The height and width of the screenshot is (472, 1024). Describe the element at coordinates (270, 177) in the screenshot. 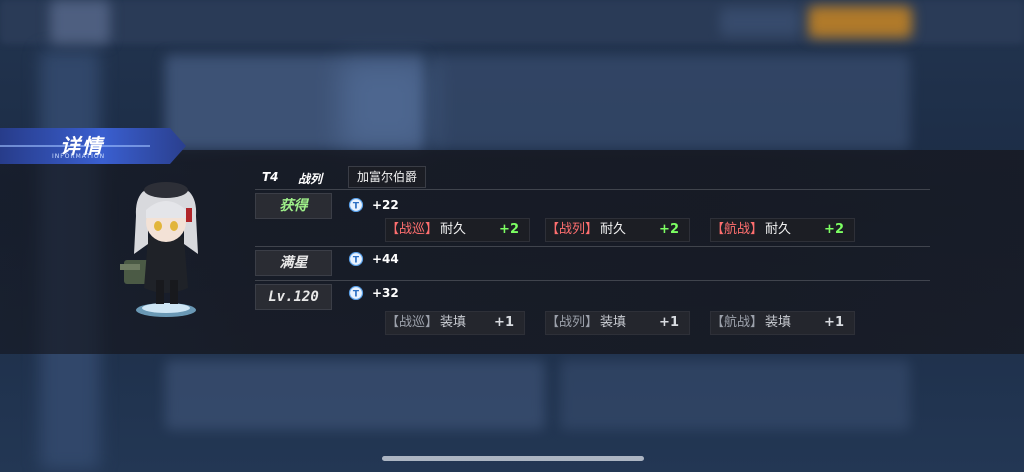

I see `ship-tier: T4` at that location.